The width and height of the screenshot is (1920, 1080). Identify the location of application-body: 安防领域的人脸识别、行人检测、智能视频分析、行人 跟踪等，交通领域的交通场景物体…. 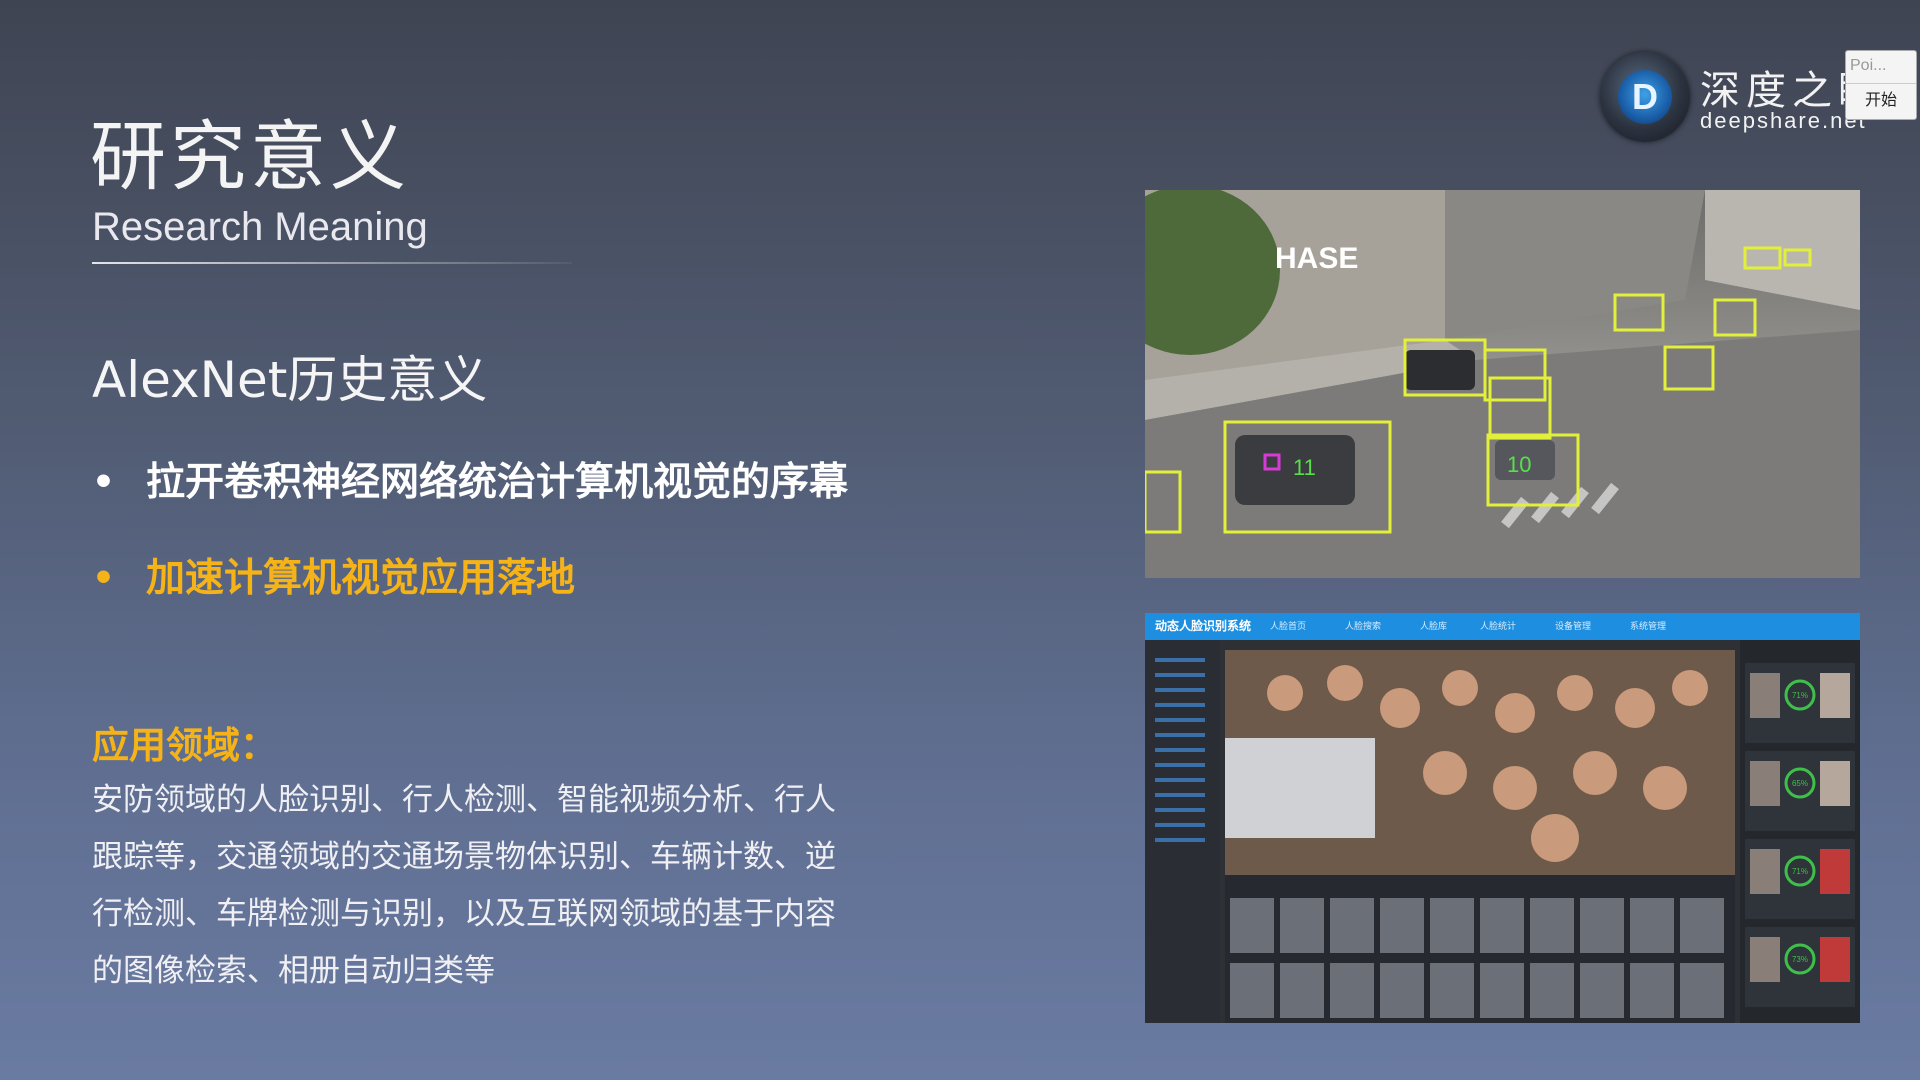
(512, 886).